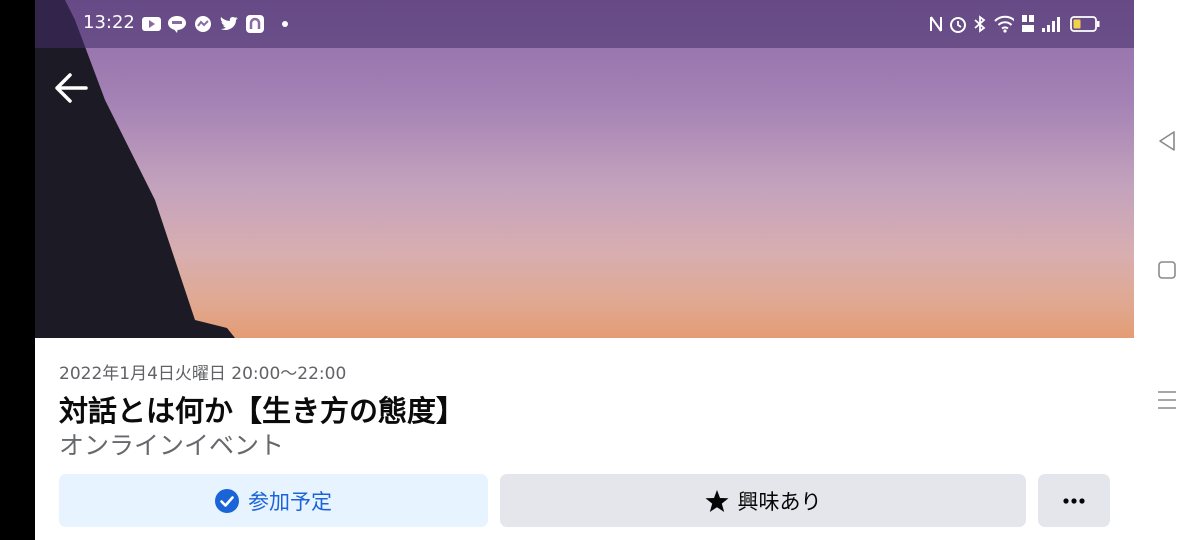 The width and height of the screenshot is (1200, 540). I want to click on event-date-time: 2022年1月4日火曜日 20:00〜22:00, so click(203, 374).